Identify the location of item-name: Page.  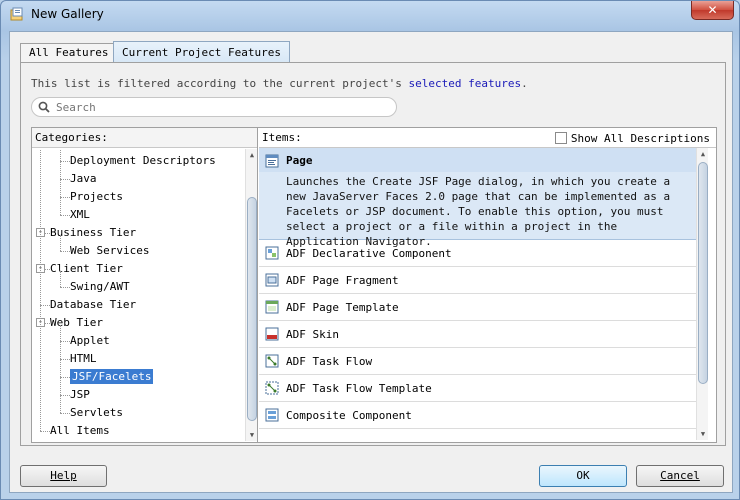
(299, 160).